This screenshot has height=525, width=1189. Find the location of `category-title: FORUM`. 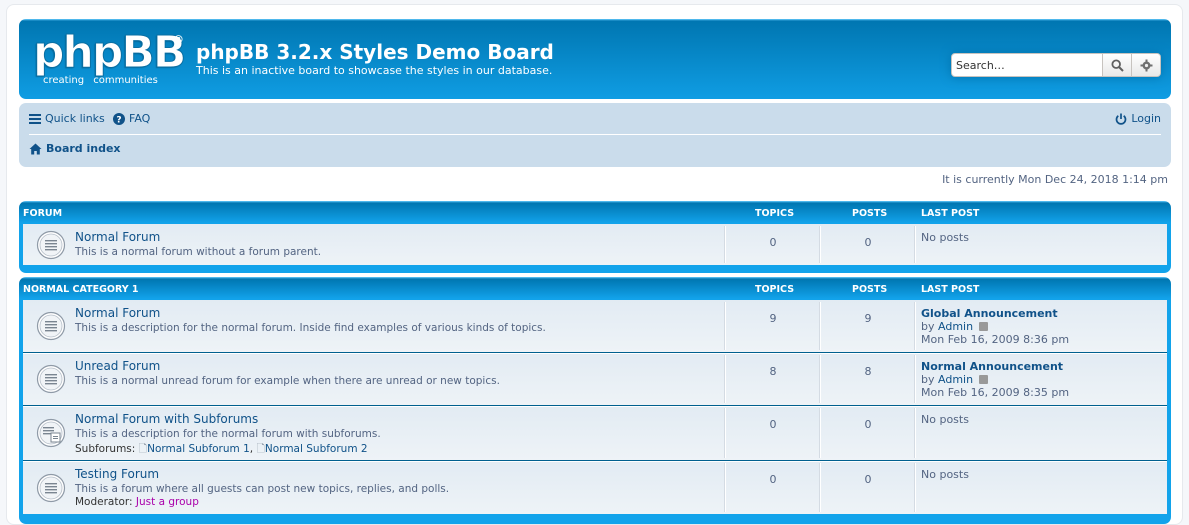

category-title: FORUM is located at coordinates (42, 213).